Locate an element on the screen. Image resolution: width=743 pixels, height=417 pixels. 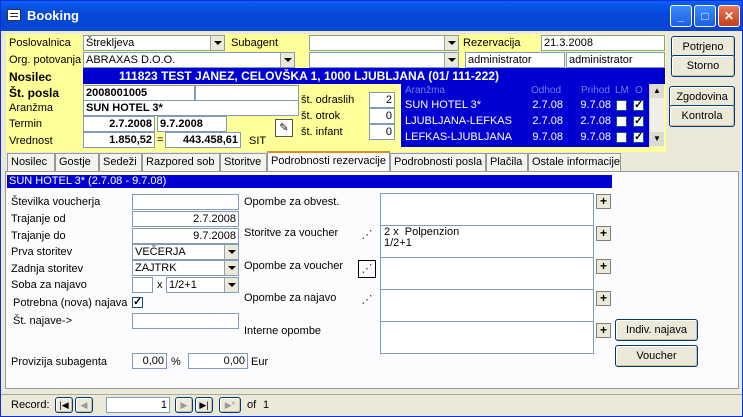
col-lm: LM is located at coordinates (622, 90).